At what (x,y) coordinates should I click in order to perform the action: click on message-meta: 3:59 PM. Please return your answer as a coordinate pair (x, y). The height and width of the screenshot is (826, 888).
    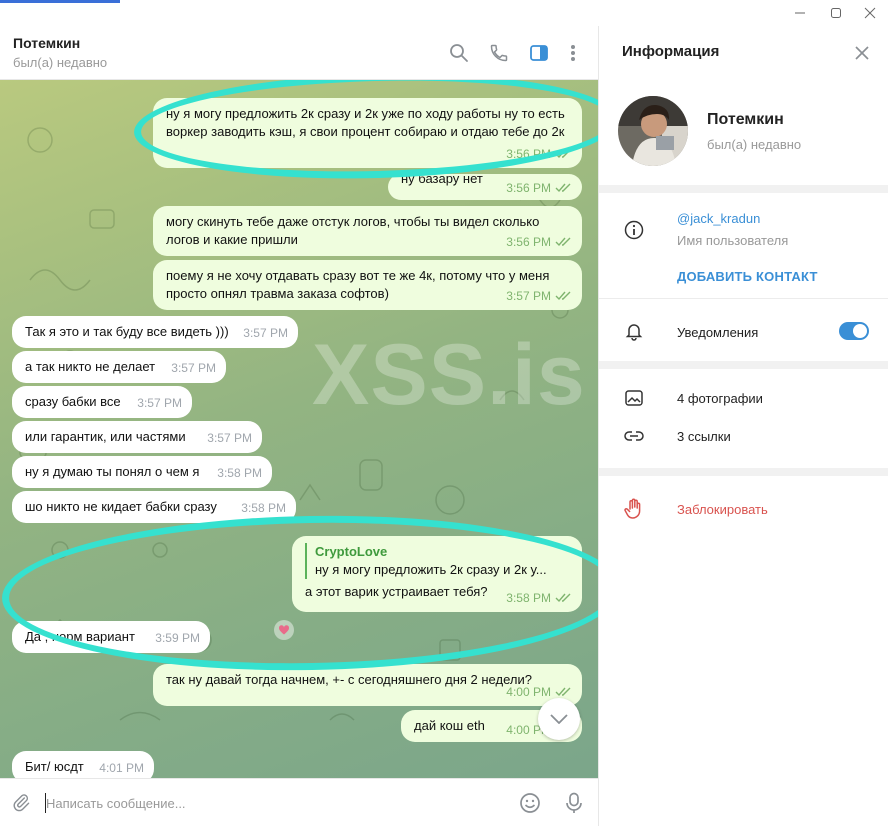
    Looking at the image, I should click on (177, 638).